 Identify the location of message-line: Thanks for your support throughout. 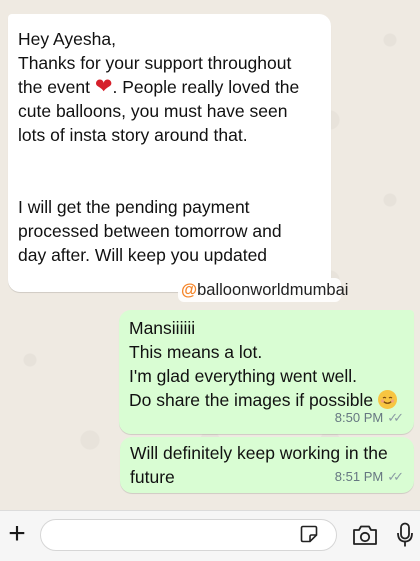
(155, 63).